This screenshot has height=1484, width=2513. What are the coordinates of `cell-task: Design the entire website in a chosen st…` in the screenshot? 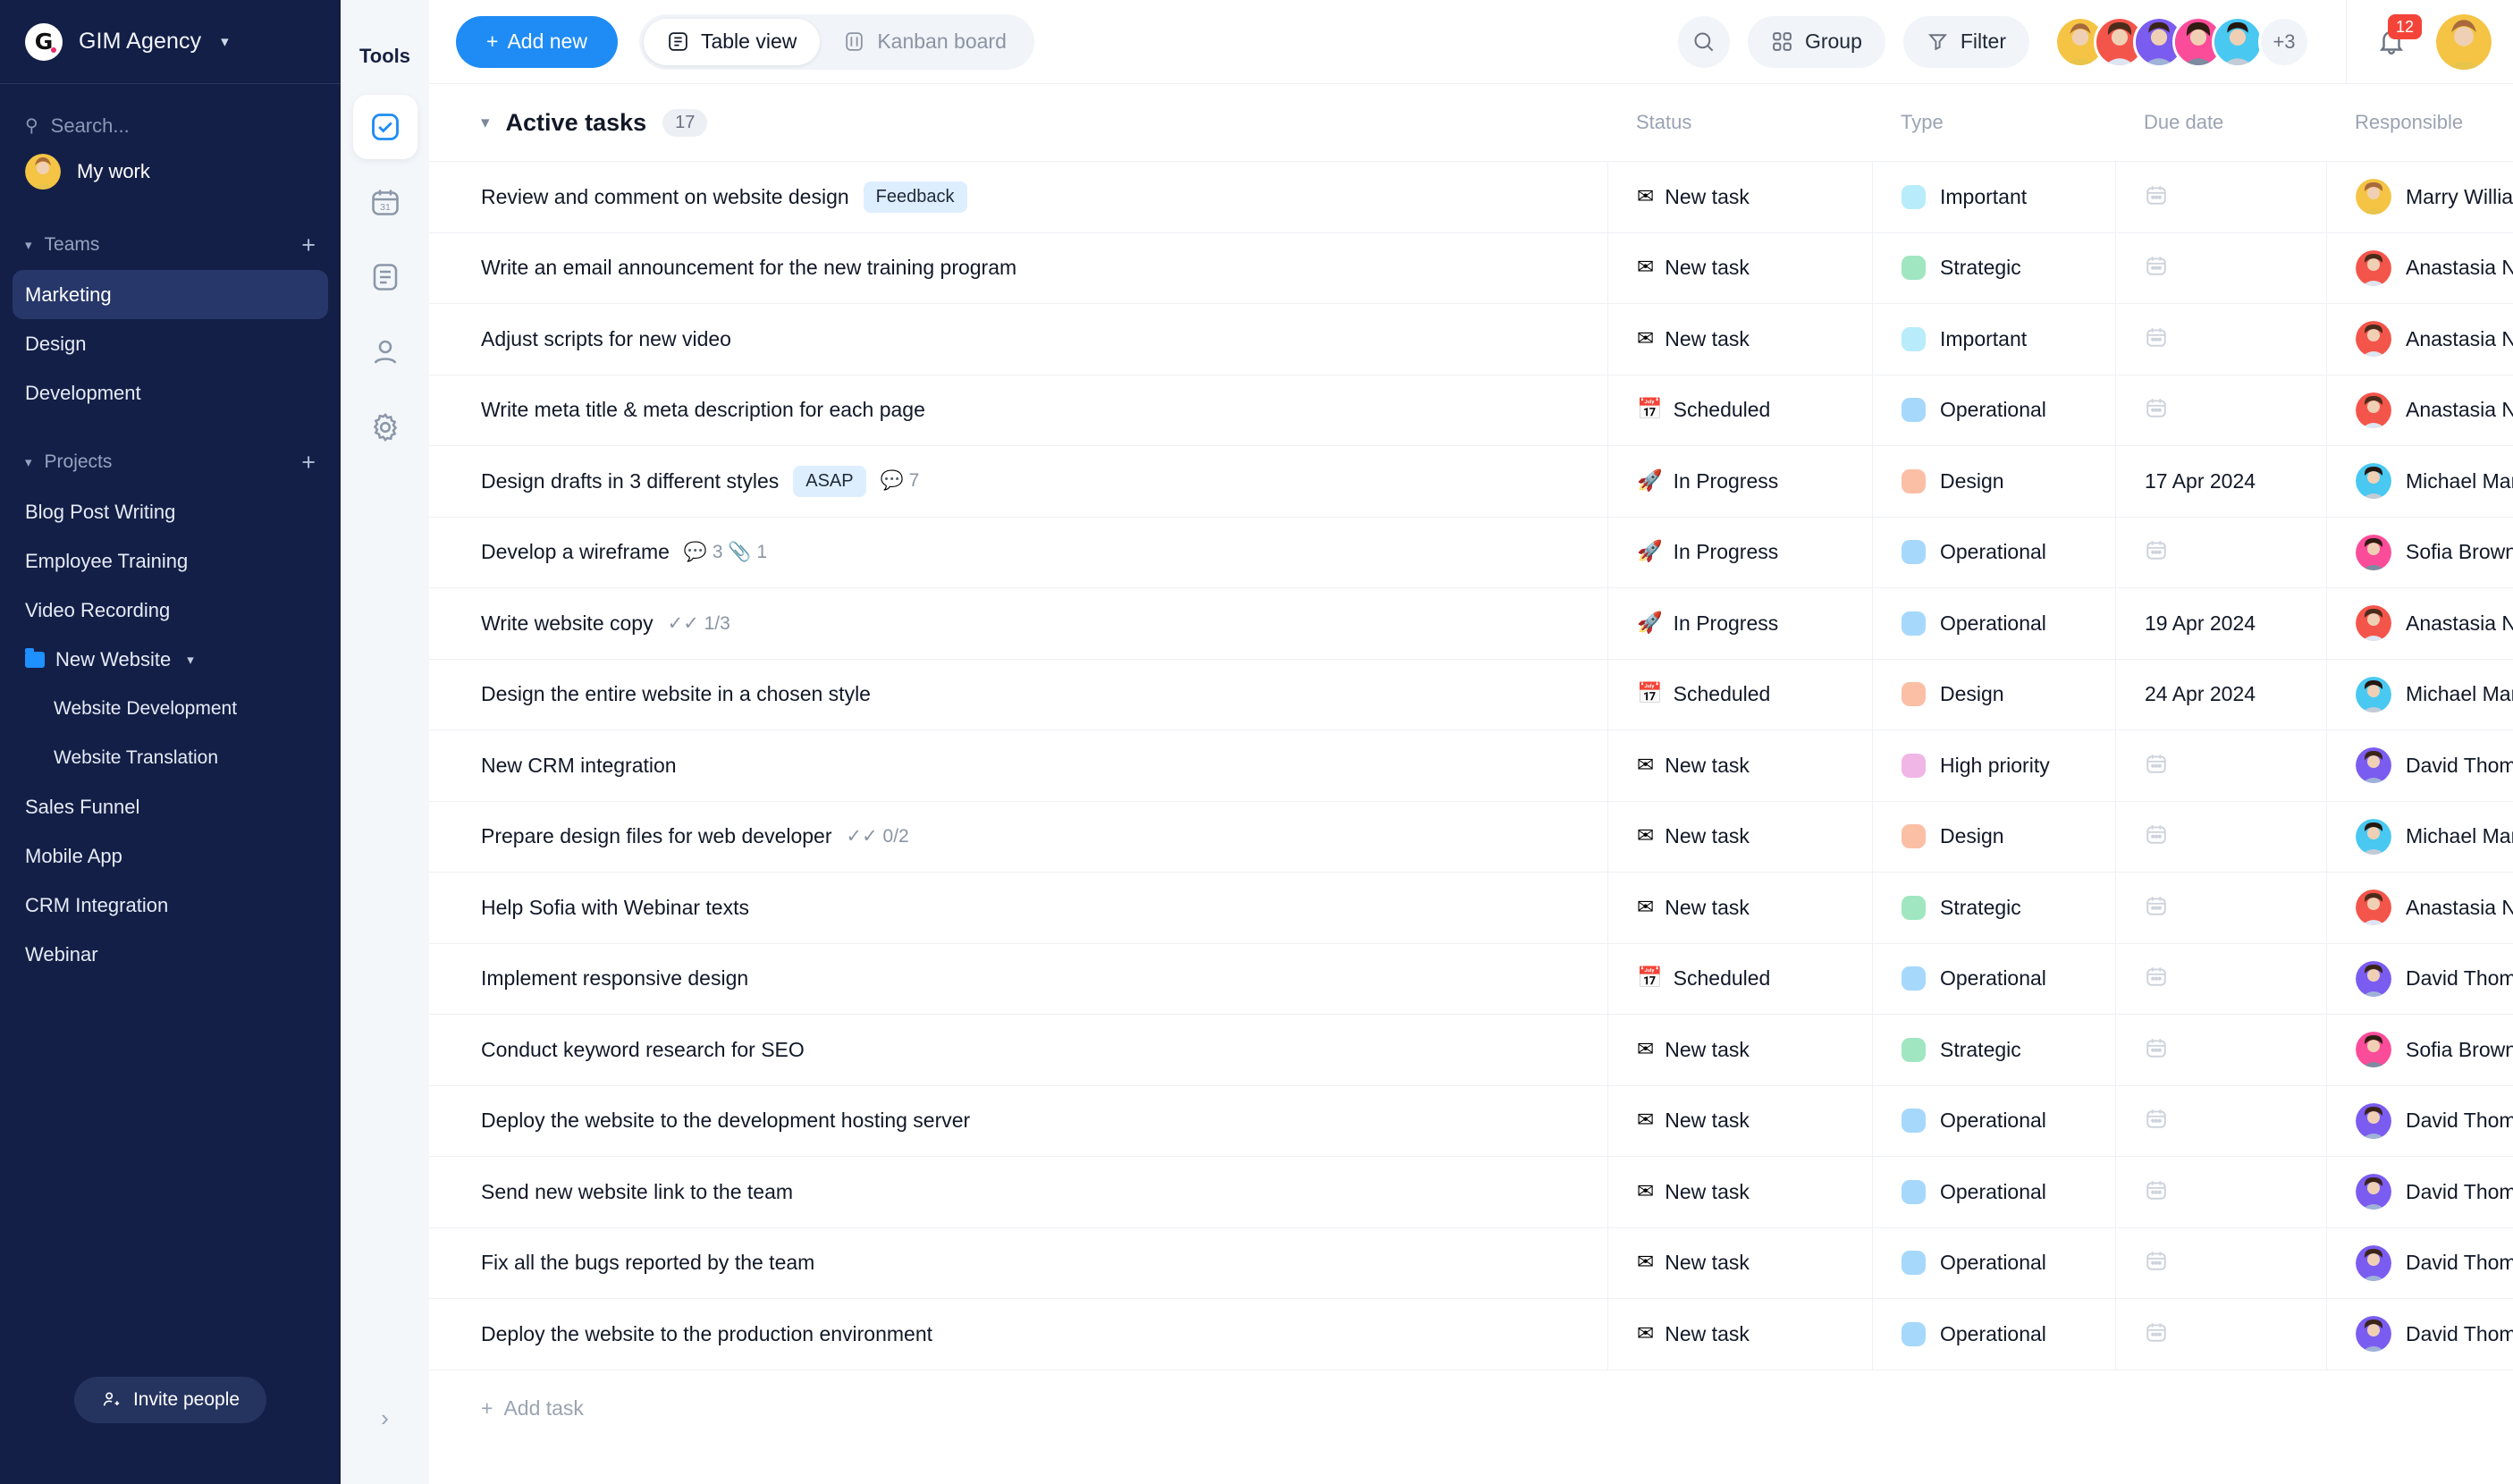 It's located at (1018, 694).